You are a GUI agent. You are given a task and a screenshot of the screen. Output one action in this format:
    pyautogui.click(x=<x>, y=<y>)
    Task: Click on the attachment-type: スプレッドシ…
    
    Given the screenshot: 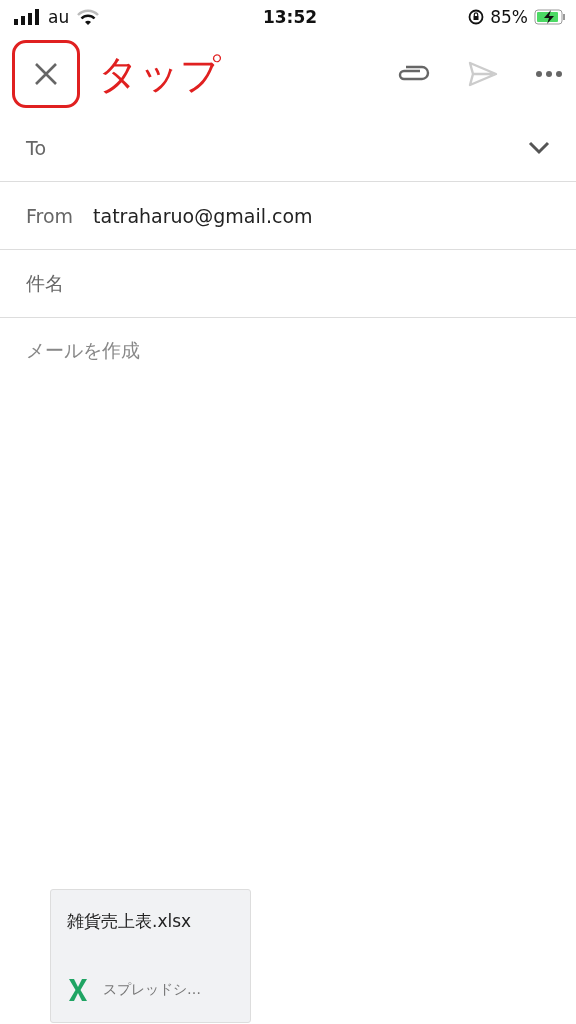 What is the action you would take?
    pyautogui.click(x=152, y=990)
    